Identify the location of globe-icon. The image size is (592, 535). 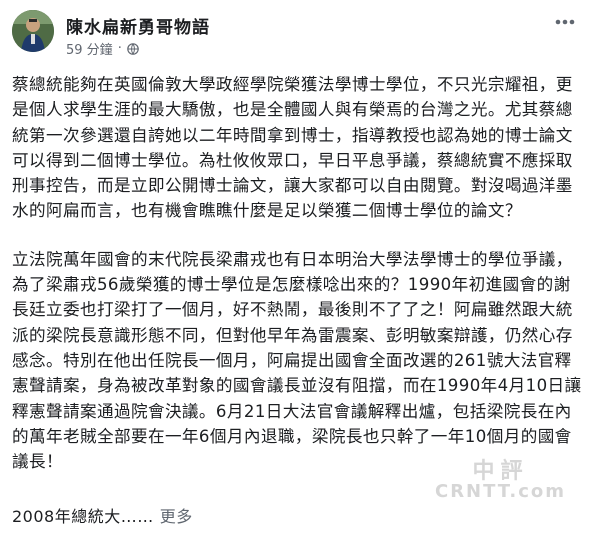
(133, 48).